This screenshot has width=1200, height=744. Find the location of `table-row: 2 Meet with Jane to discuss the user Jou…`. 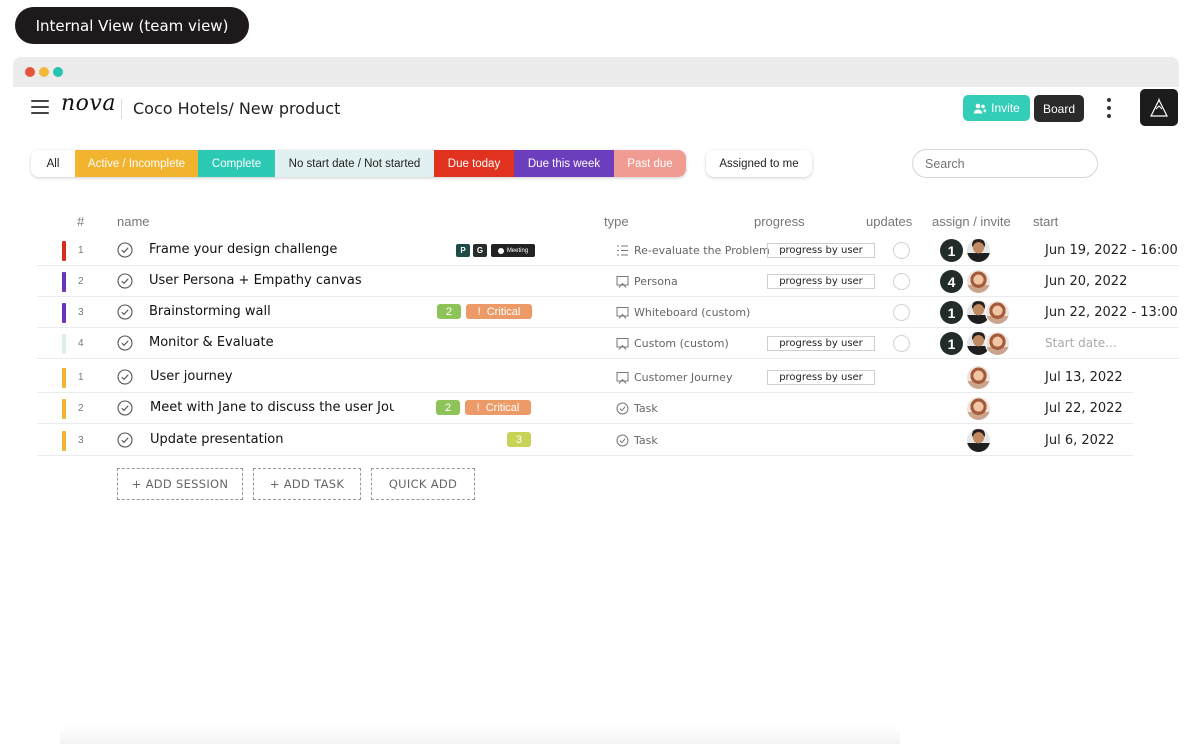

table-row: 2 Meet with Jane to discuss the user Jou… is located at coordinates (585, 408).